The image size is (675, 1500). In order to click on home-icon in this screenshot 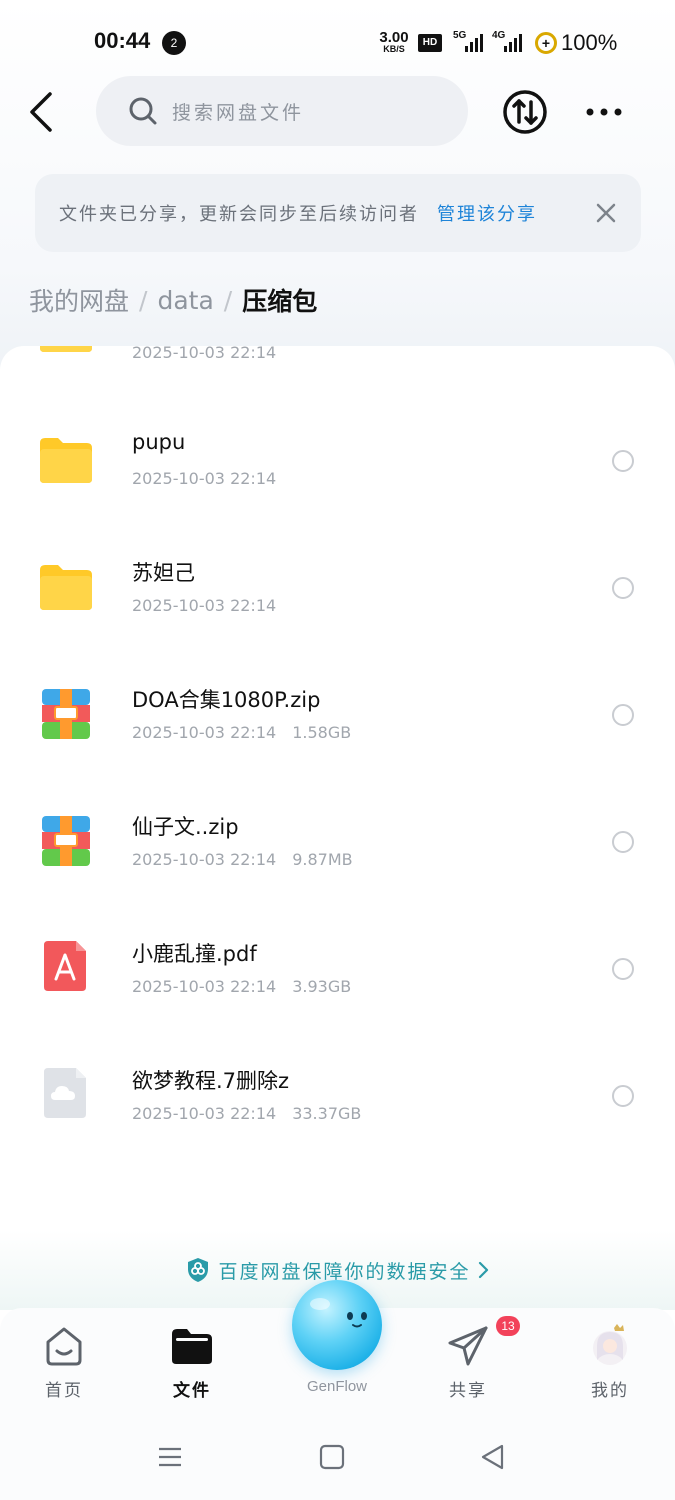, I will do `click(64, 1346)`.